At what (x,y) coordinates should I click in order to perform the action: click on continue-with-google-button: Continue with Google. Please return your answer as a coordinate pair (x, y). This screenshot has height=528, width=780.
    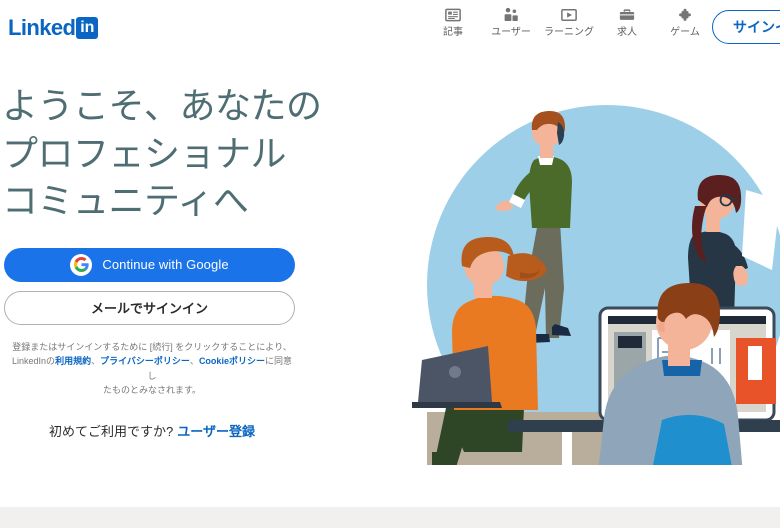
    Looking at the image, I should click on (149, 264).